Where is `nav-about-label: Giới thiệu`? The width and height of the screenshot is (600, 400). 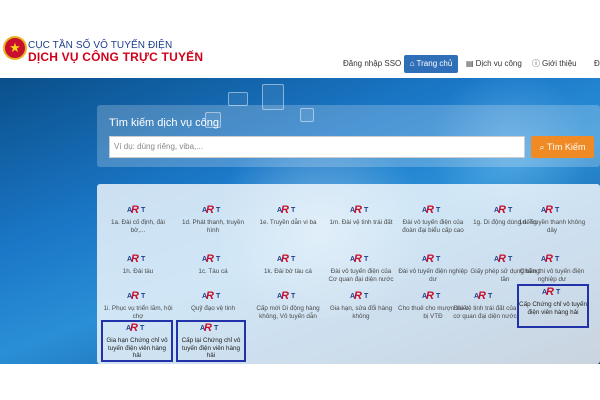
nav-about-label: Giới thiệu is located at coordinates (559, 63).